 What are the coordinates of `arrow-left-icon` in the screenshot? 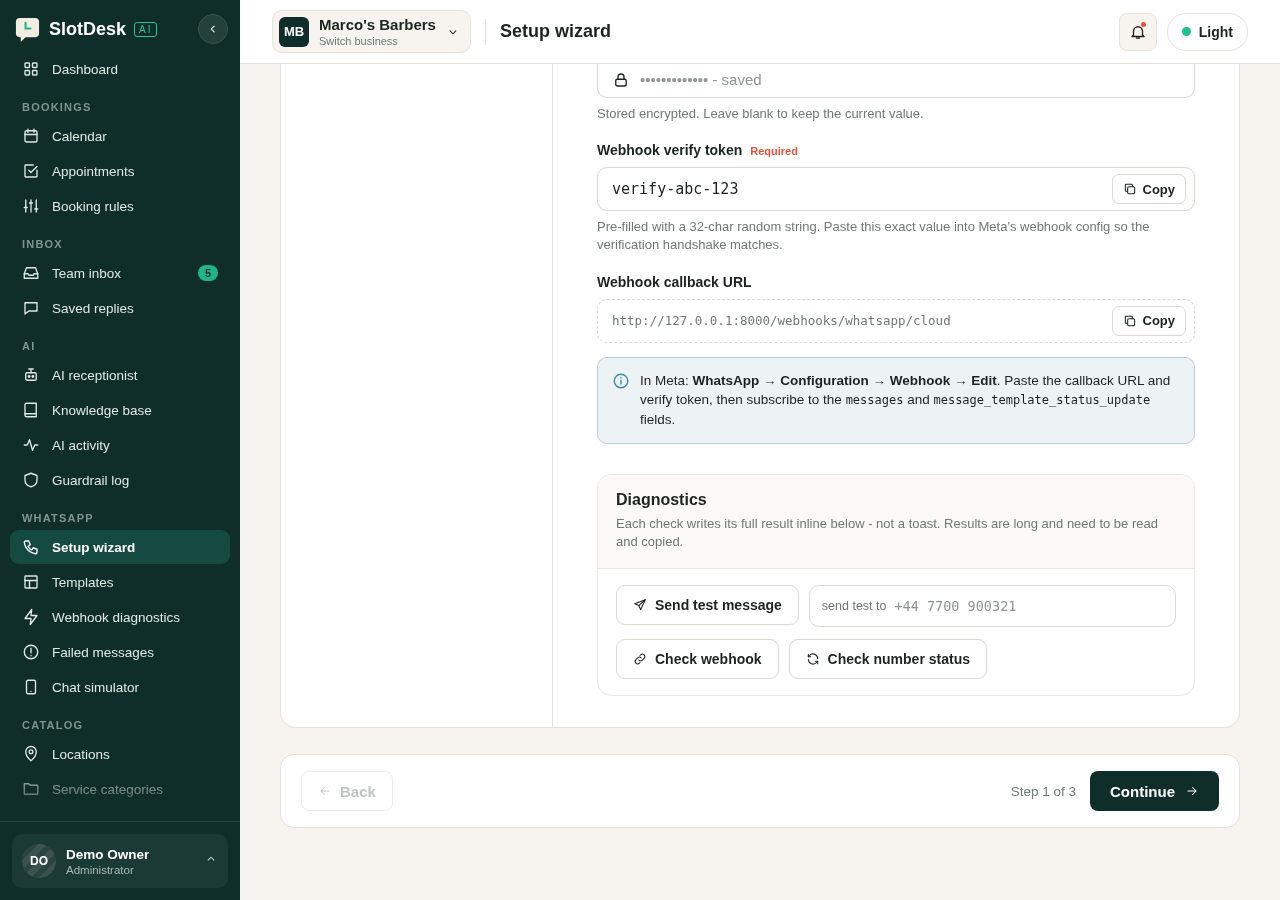 It's located at (325, 791).